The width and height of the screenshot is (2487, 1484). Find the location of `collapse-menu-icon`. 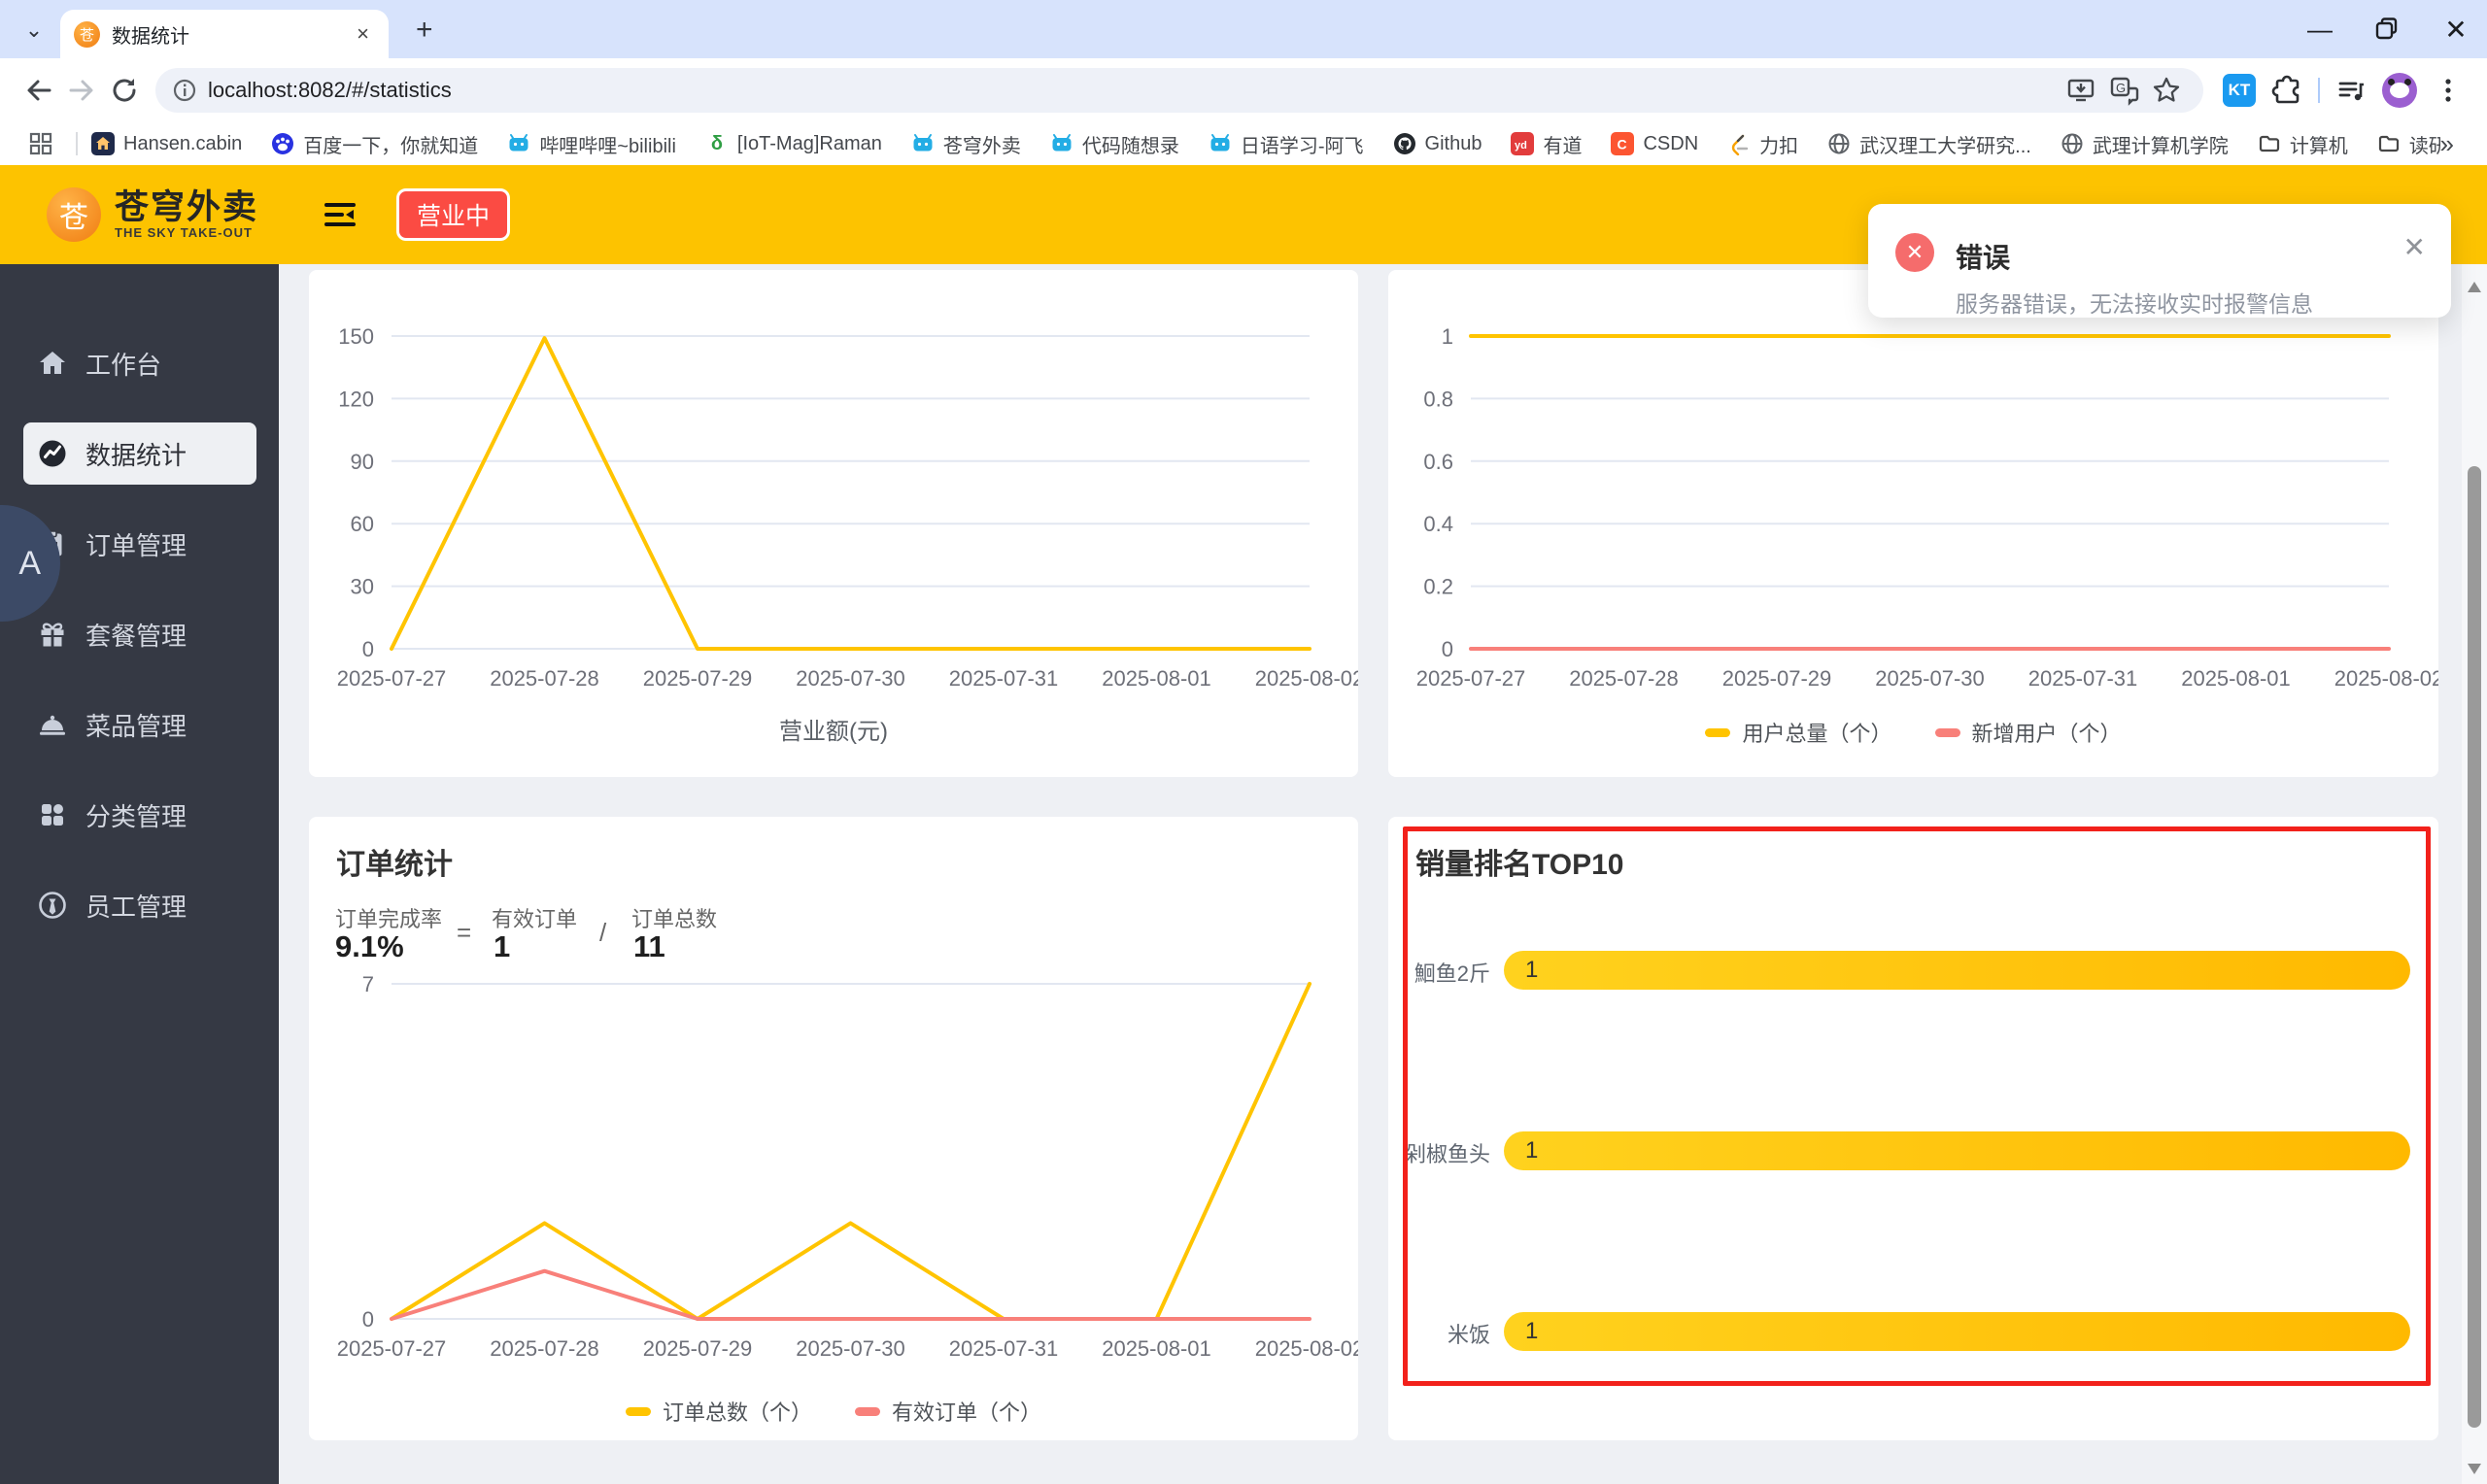

collapse-menu-icon is located at coordinates (340, 214).